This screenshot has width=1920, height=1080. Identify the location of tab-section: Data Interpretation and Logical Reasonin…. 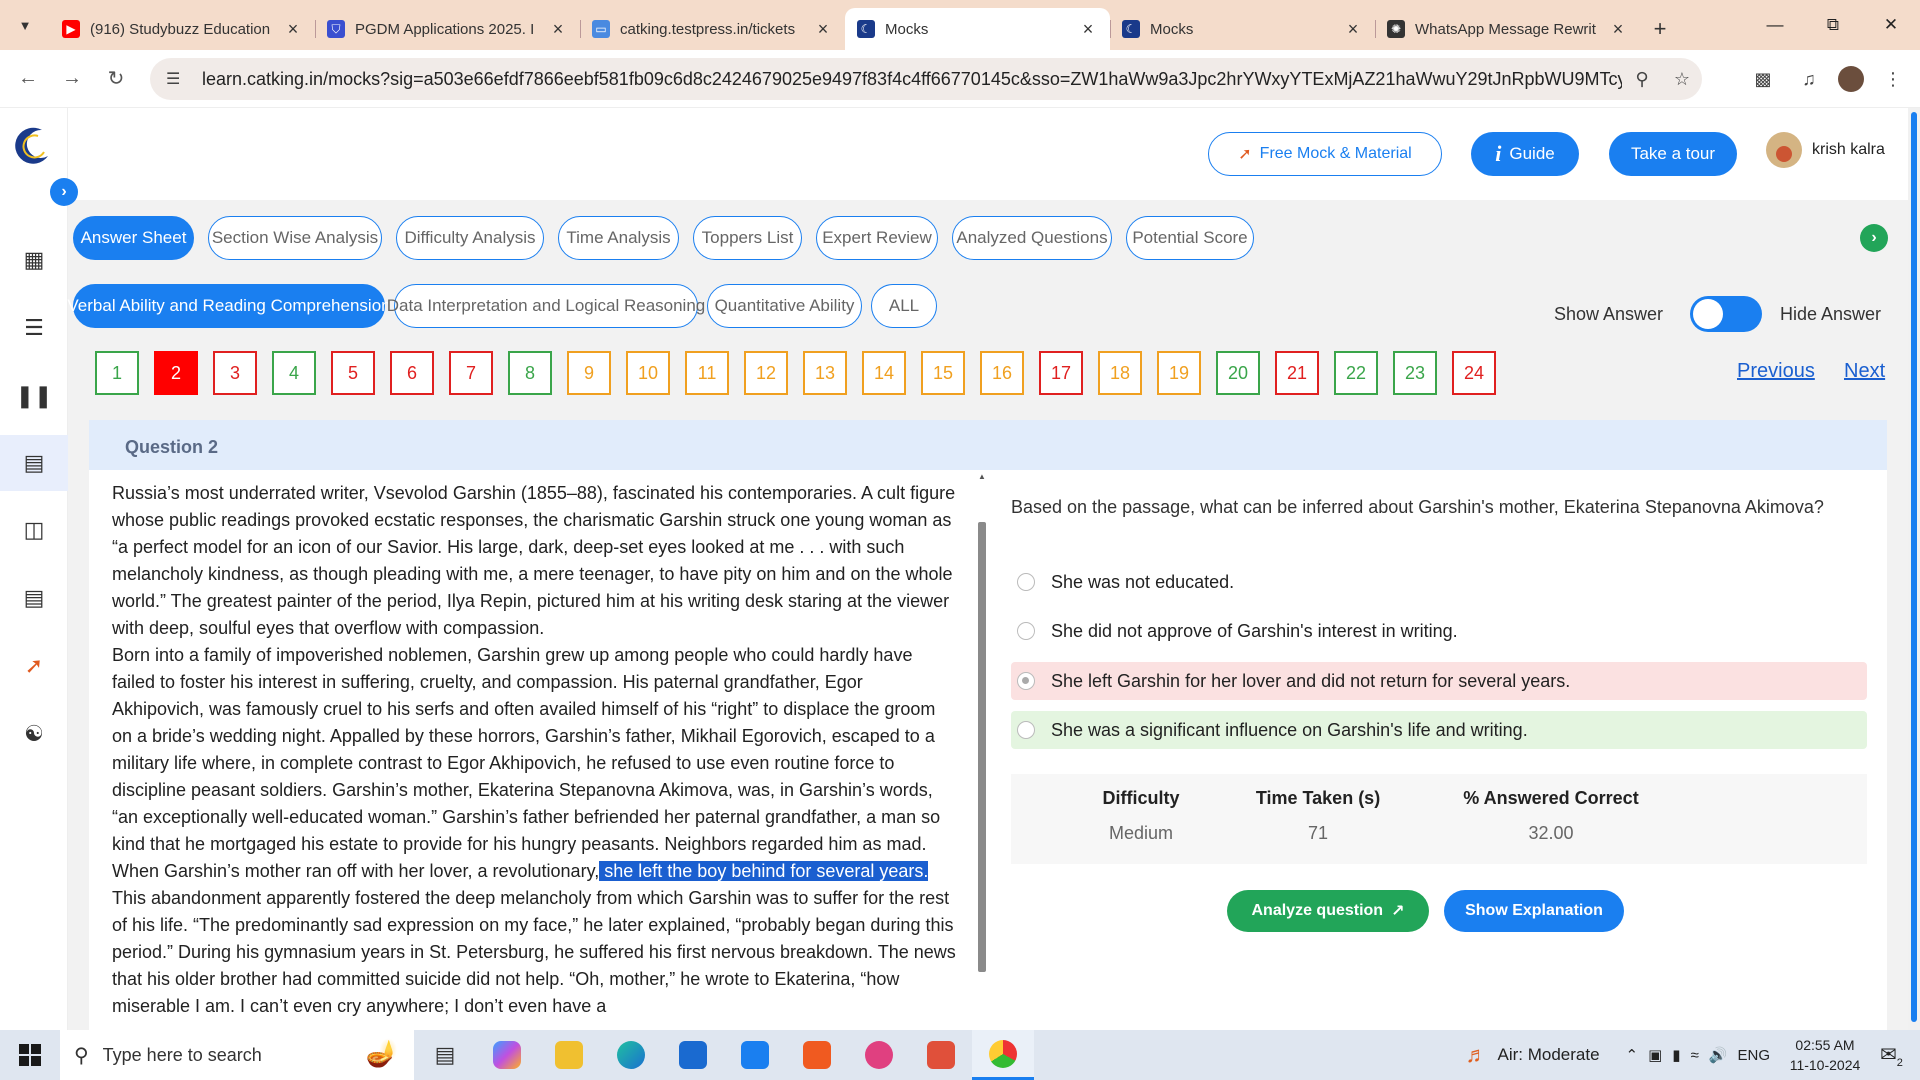
(546, 306).